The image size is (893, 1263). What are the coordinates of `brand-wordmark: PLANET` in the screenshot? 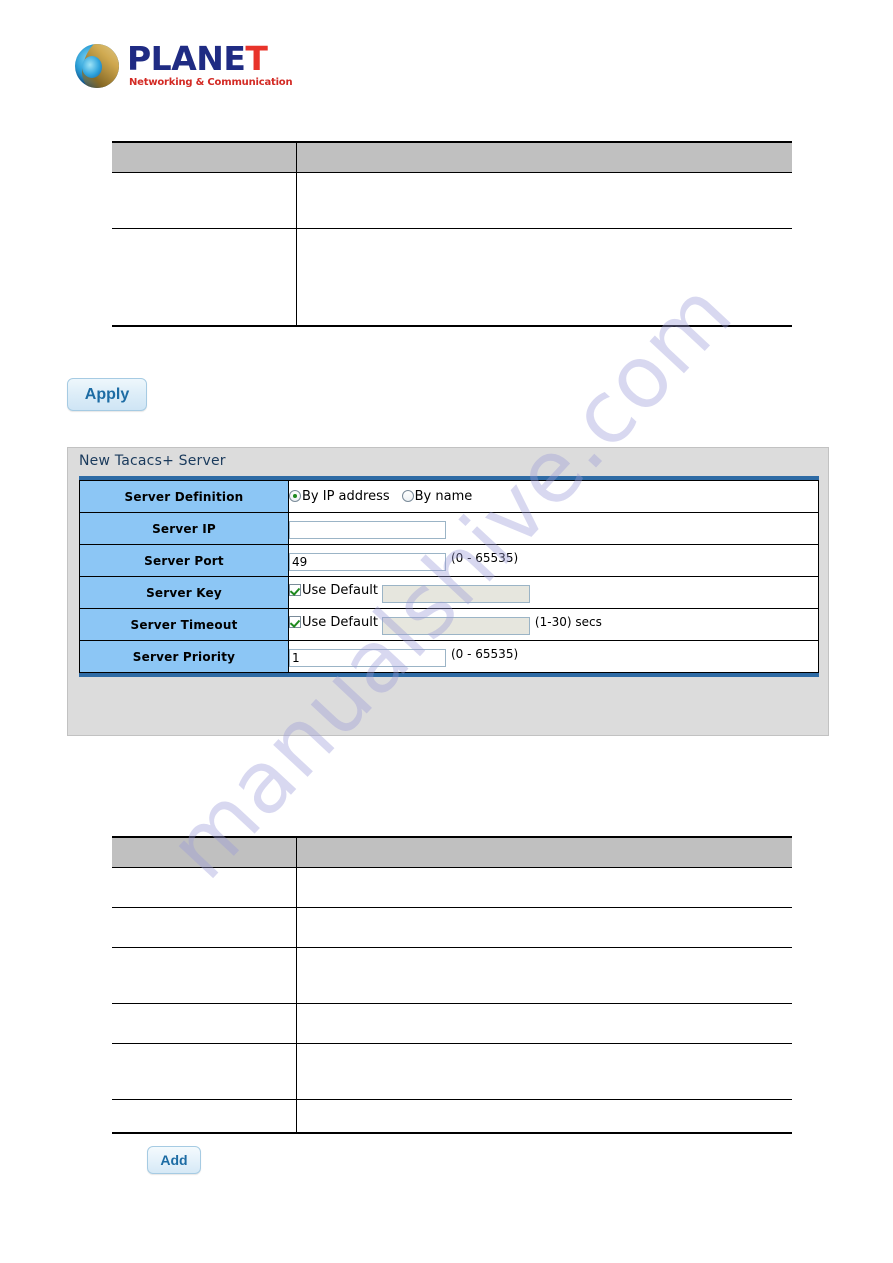 It's located at (197, 58).